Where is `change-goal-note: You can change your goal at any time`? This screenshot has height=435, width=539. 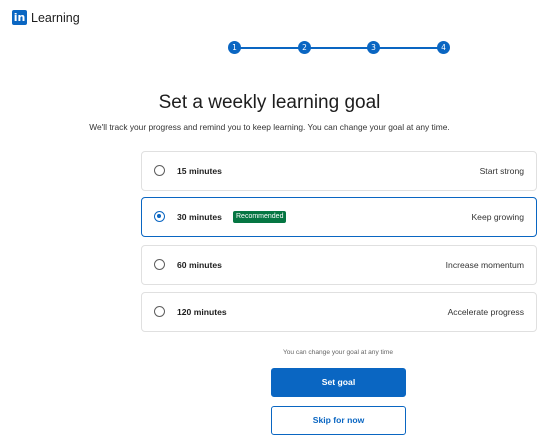 change-goal-note: You can change your goal at any time is located at coordinates (338, 352).